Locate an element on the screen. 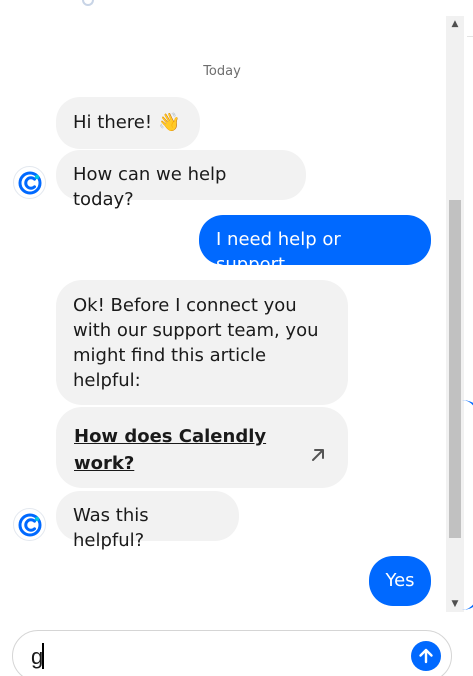  send-button is located at coordinates (426, 656).